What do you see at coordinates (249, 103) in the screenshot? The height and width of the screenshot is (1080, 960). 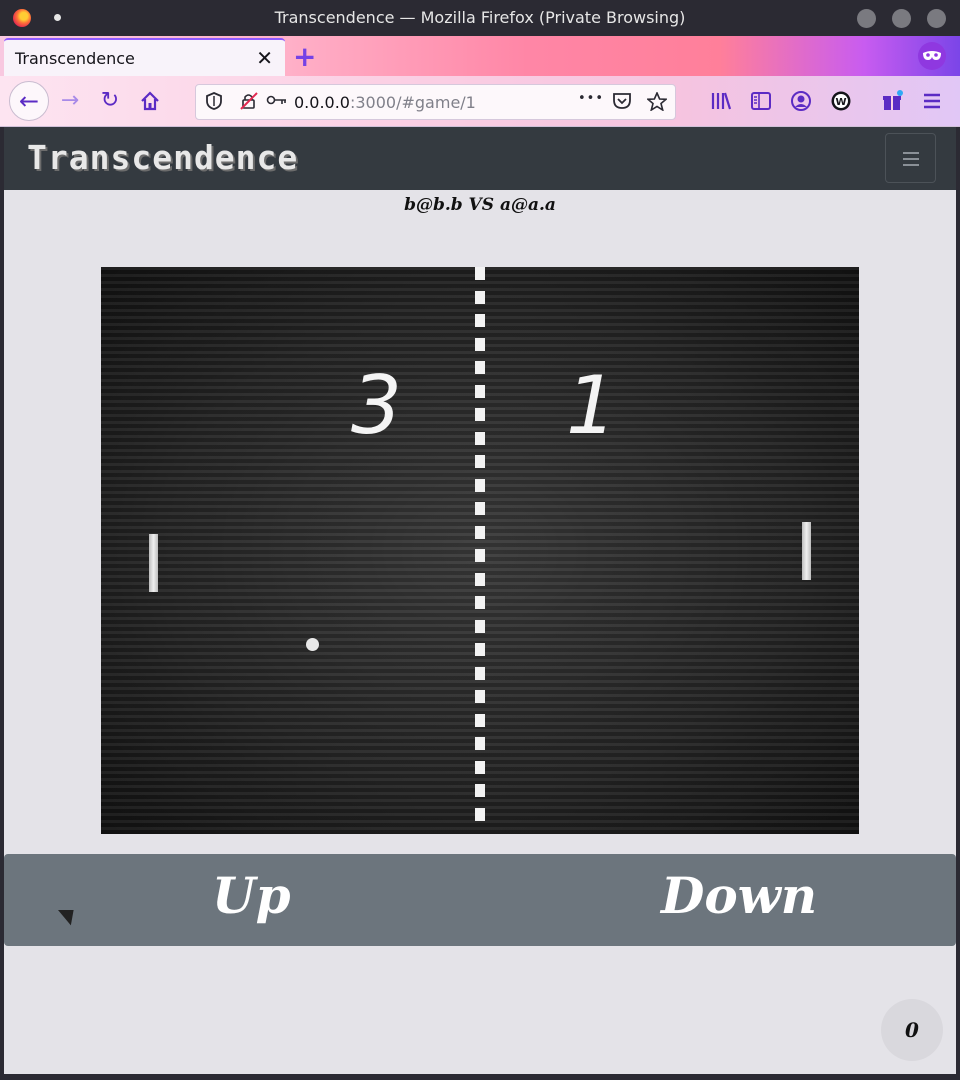 I see `insecure-connection-icon` at bounding box center [249, 103].